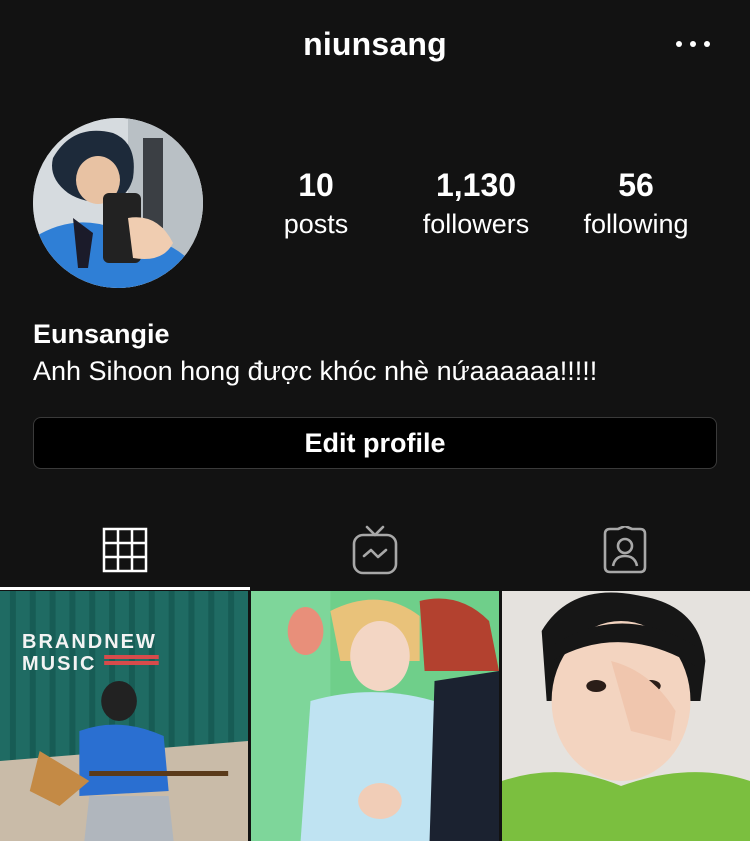  Describe the element at coordinates (89, 642) in the screenshot. I see `caption-line: BRANDNEW` at that location.